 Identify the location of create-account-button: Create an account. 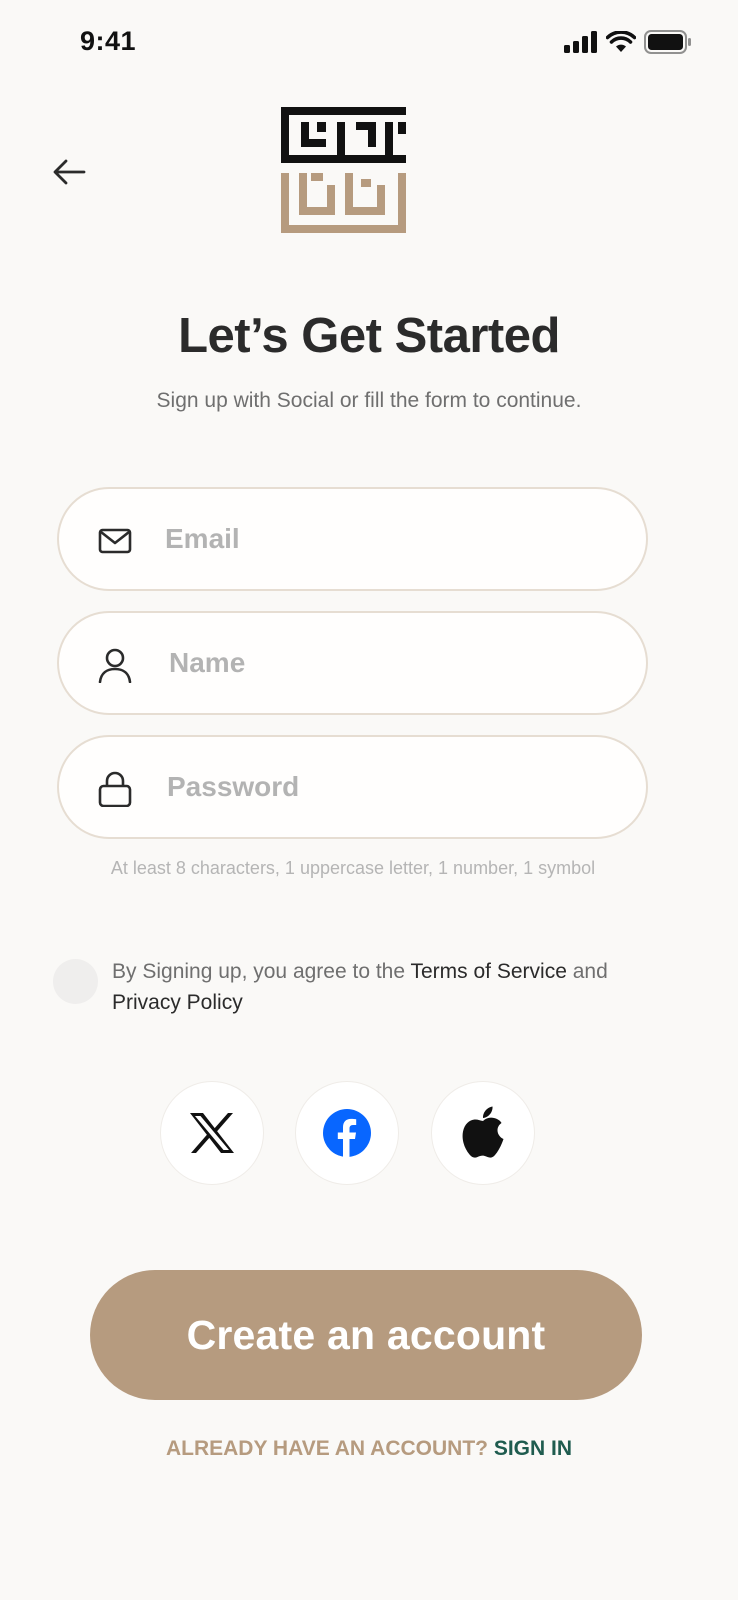
(366, 1335).